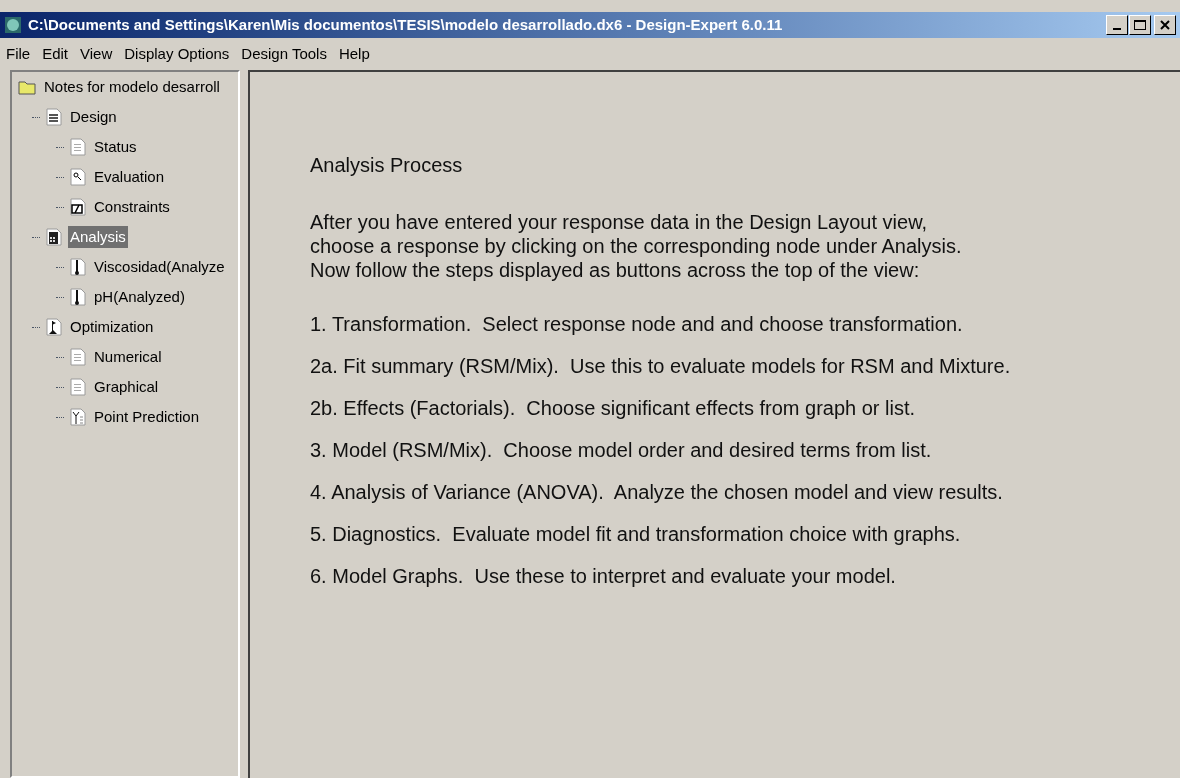 The width and height of the screenshot is (1180, 778). I want to click on tree-item: Evaluation, so click(129, 177).